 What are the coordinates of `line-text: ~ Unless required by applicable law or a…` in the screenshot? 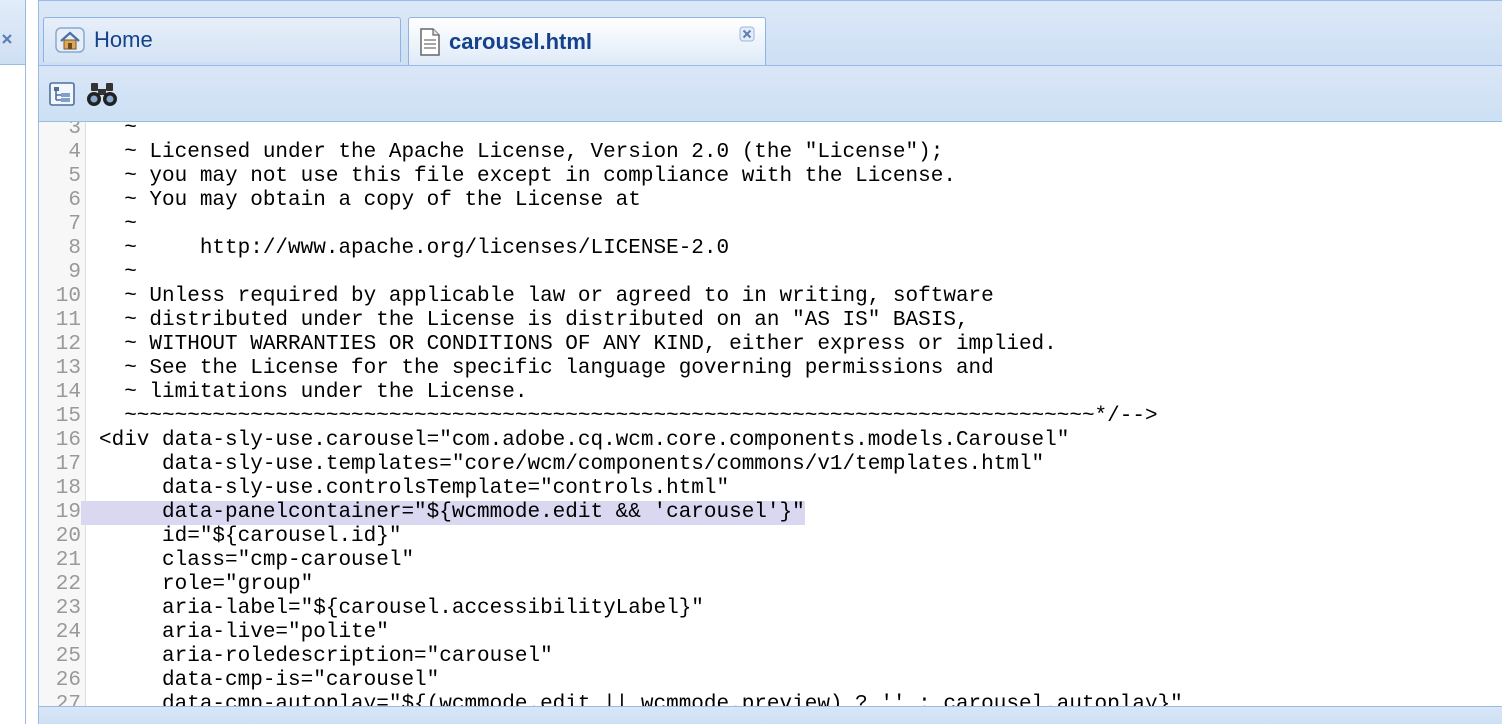 It's located at (546, 296).